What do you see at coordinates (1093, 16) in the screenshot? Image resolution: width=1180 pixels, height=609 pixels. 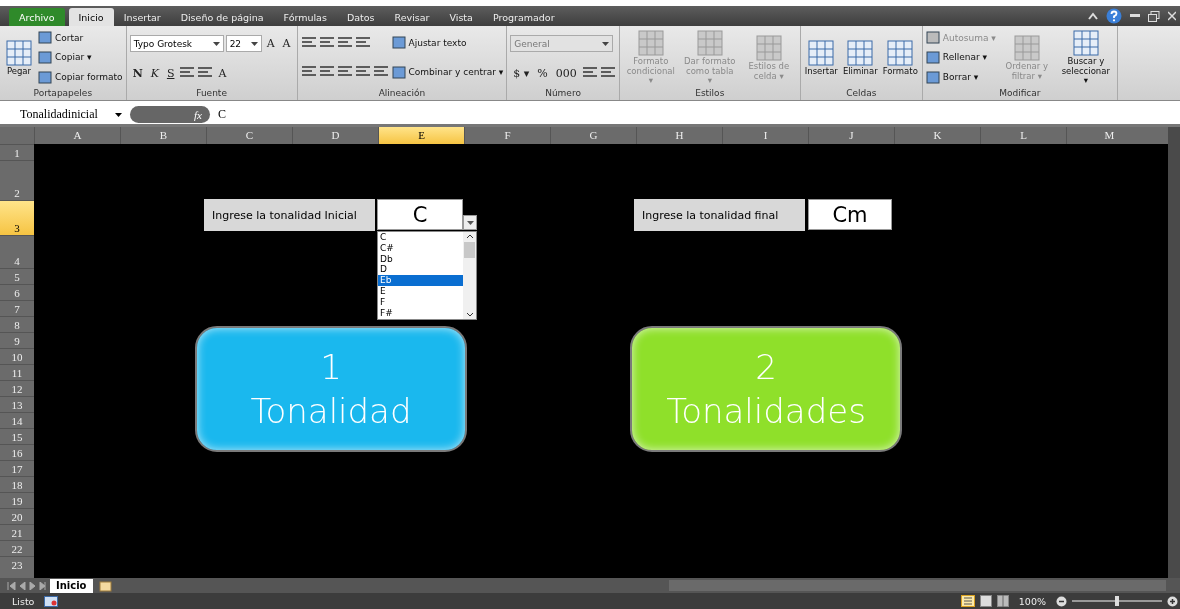 I see `collapse-icon` at bounding box center [1093, 16].